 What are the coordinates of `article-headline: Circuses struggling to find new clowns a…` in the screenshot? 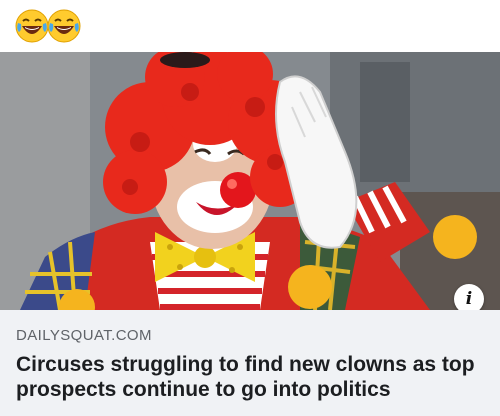 It's located at (251, 377).